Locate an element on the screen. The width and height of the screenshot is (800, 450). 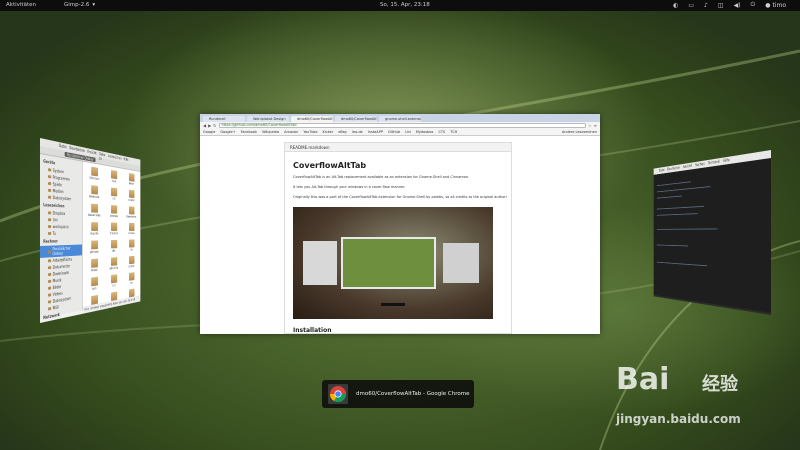
other-bookmarks: Andere Lesezeichen is located at coordinates (579, 132).